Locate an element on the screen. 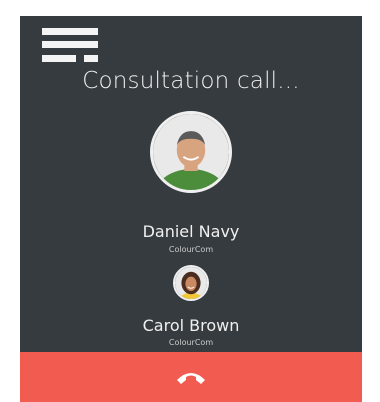 This screenshot has width=380, height=402. avatar-primary is located at coordinates (191, 152).